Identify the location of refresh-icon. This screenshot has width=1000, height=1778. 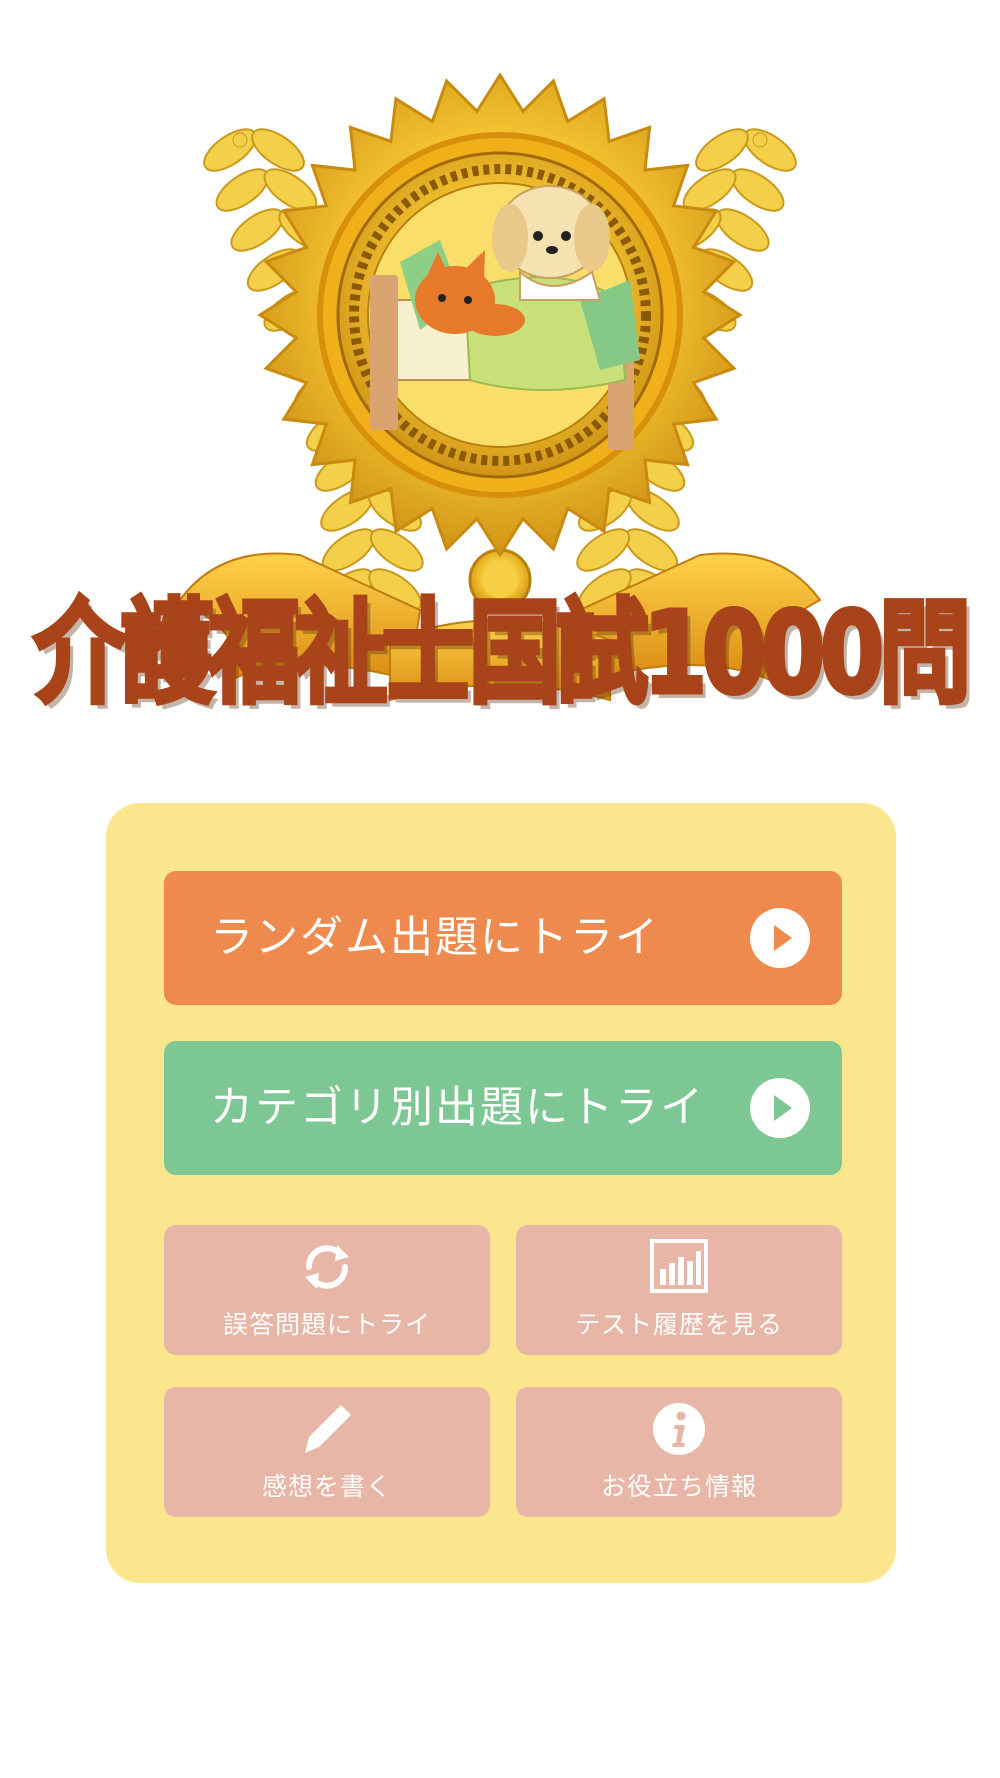
(327, 1267).